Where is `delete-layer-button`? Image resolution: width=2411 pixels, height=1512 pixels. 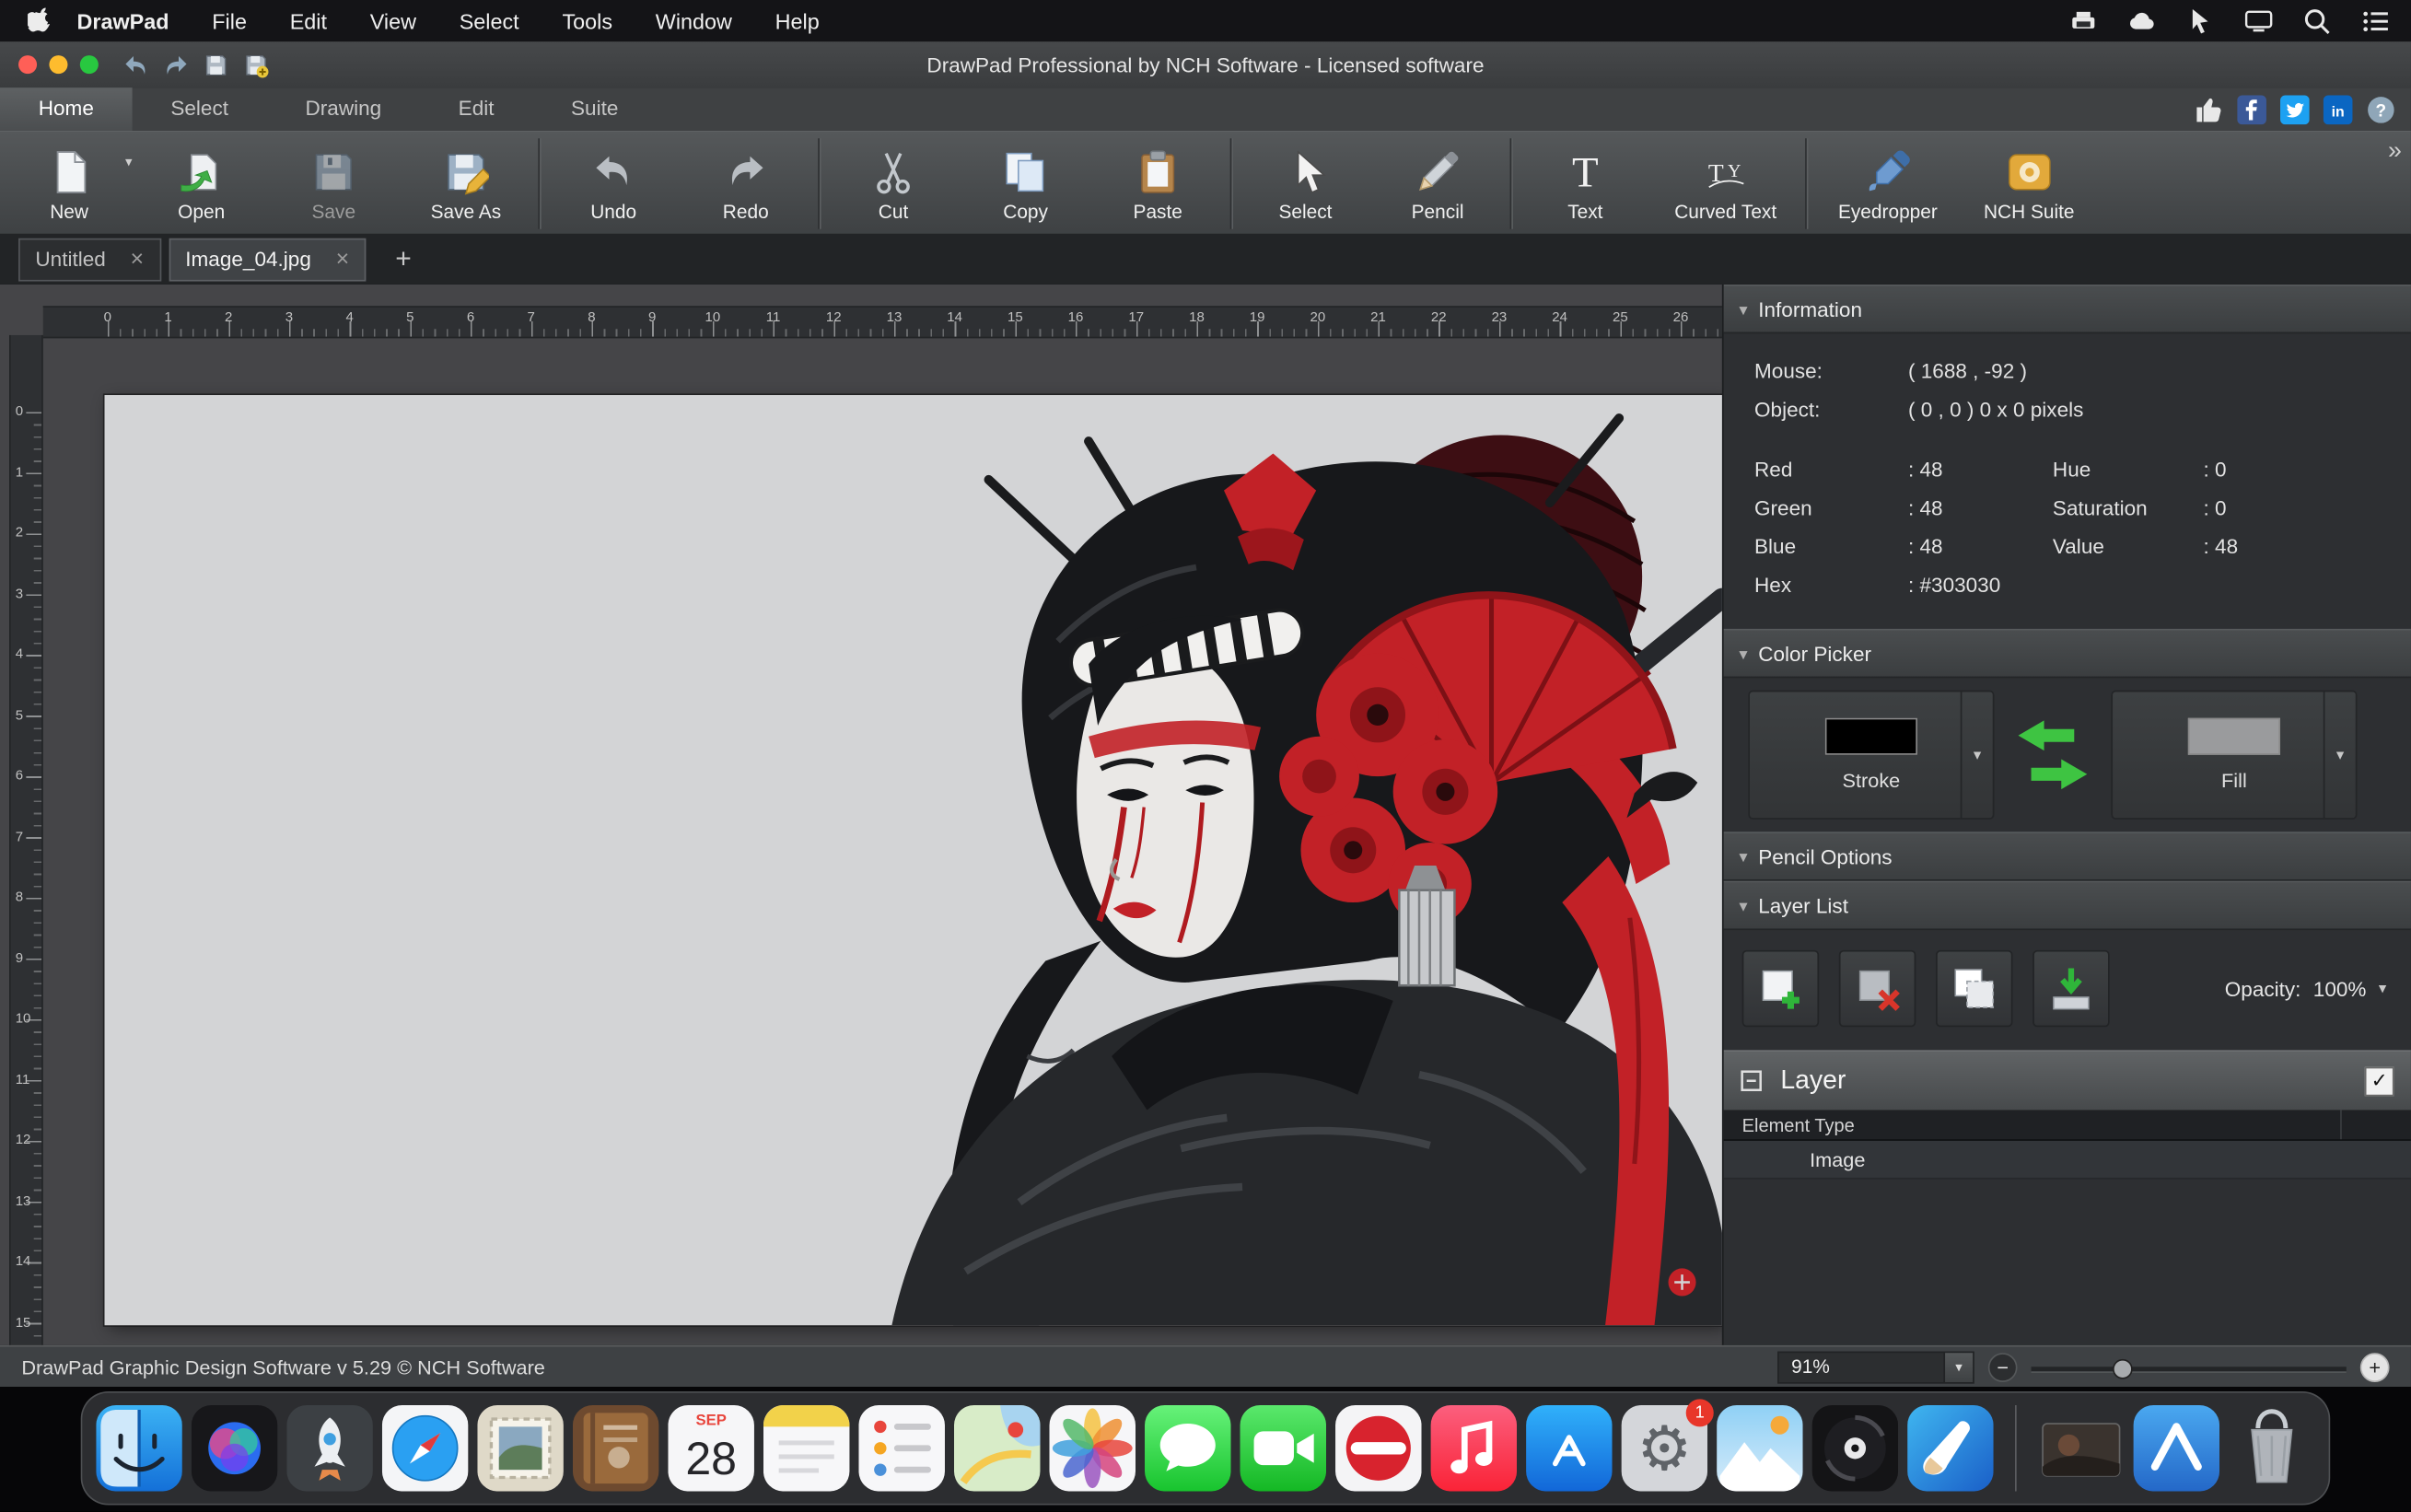 delete-layer-button is located at coordinates (1877, 989).